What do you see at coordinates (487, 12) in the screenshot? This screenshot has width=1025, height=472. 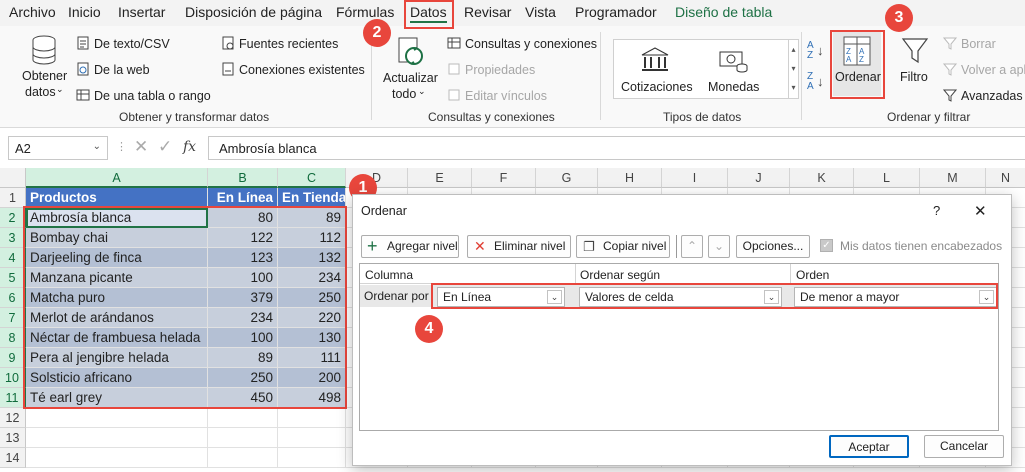 I see `tab-revisar: Revisar` at bounding box center [487, 12].